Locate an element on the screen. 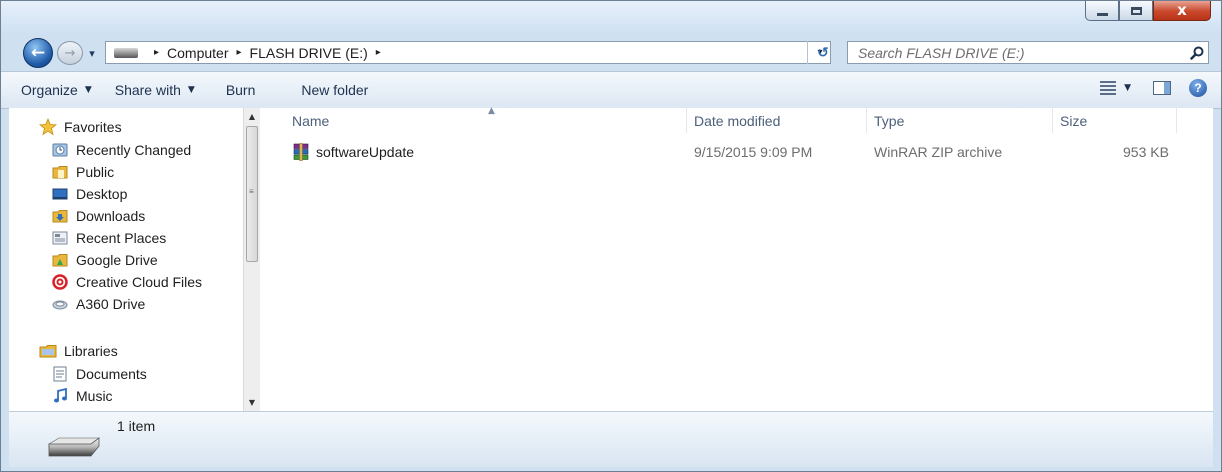 Image resolution: width=1222 pixels, height=472 pixels. sidebar-item-label: Public is located at coordinates (95, 172).